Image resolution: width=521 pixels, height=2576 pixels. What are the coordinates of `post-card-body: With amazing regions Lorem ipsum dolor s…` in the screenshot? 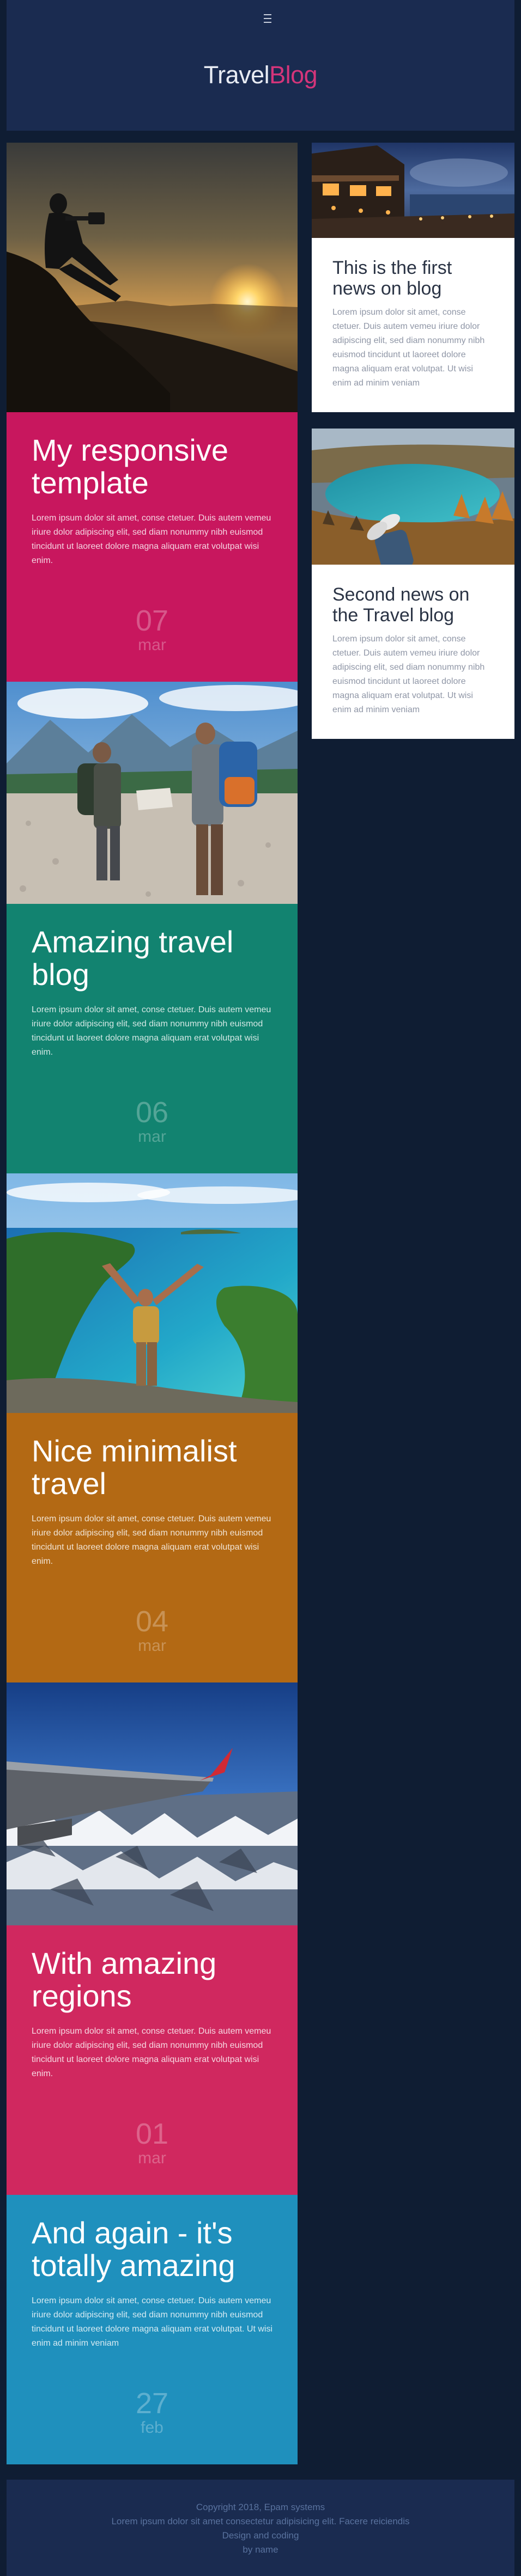 It's located at (152, 2060).